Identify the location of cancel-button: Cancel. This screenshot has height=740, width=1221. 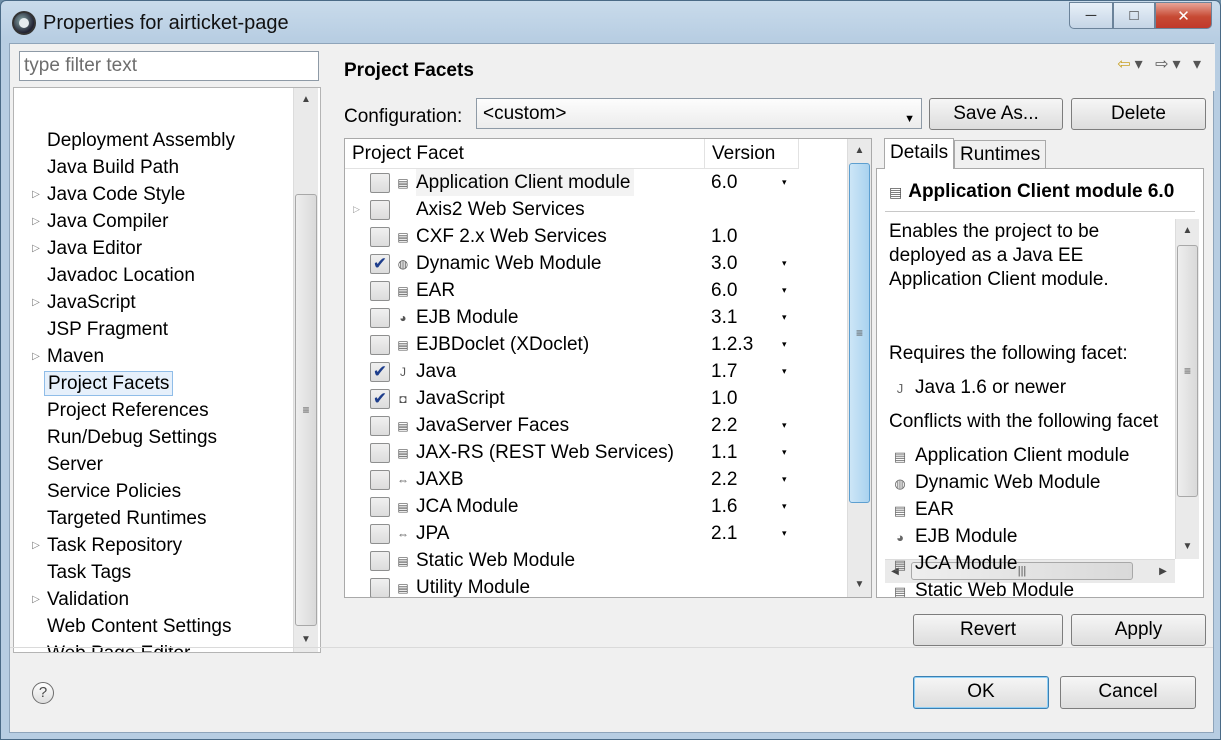
(1128, 692).